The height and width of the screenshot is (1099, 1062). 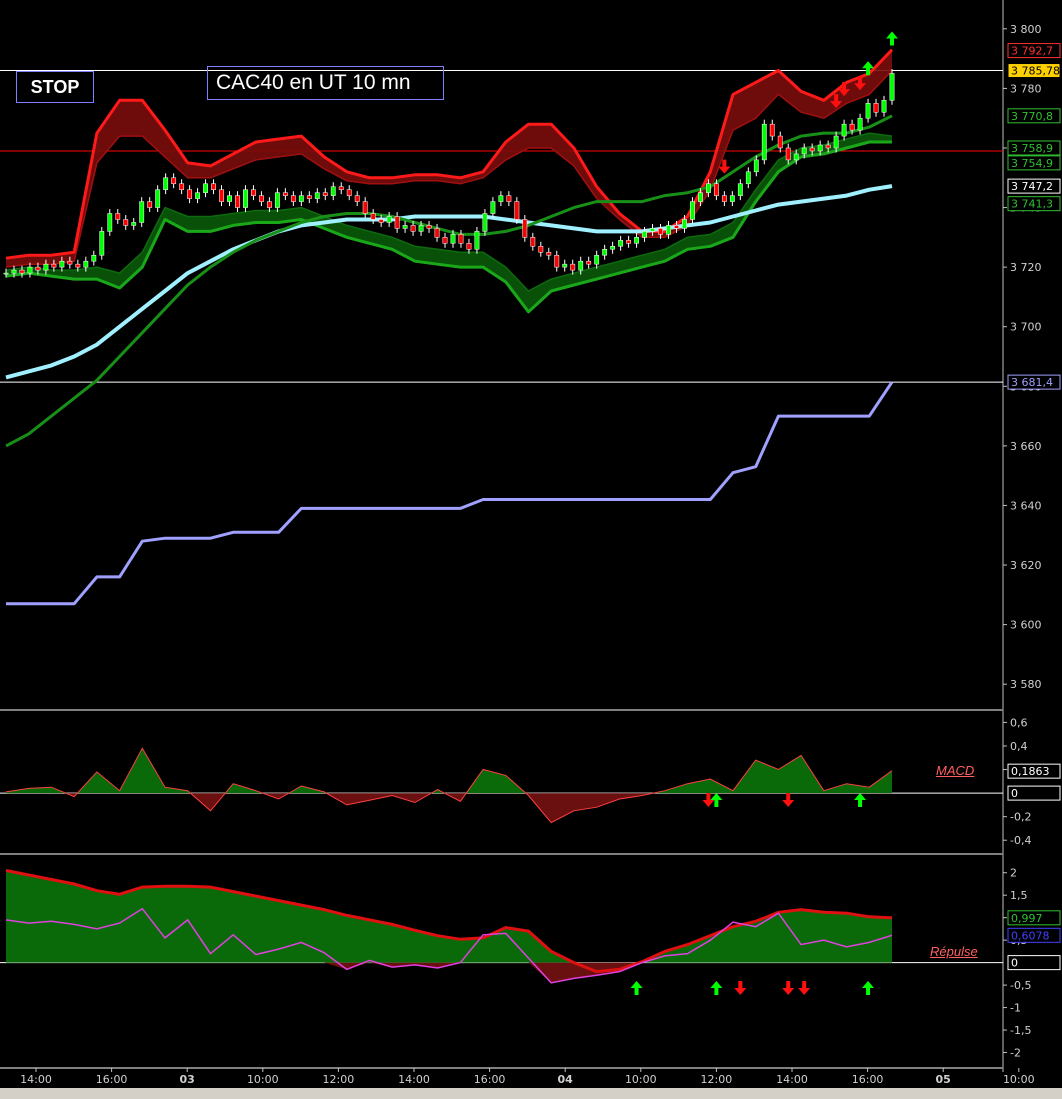 What do you see at coordinates (1026, 625) in the screenshot?
I see `y-tick-label: 3 600` at bounding box center [1026, 625].